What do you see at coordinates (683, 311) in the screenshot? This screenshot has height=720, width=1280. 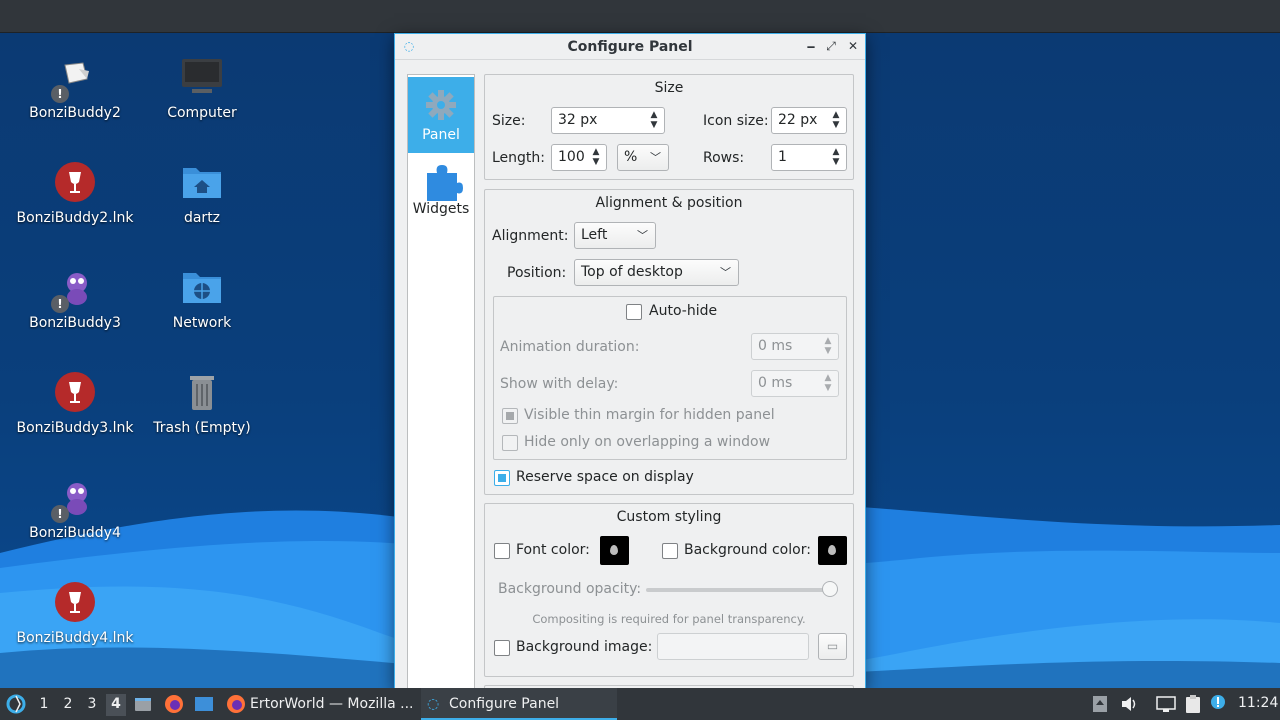 I see `autohide-label: Auto-hide` at bounding box center [683, 311].